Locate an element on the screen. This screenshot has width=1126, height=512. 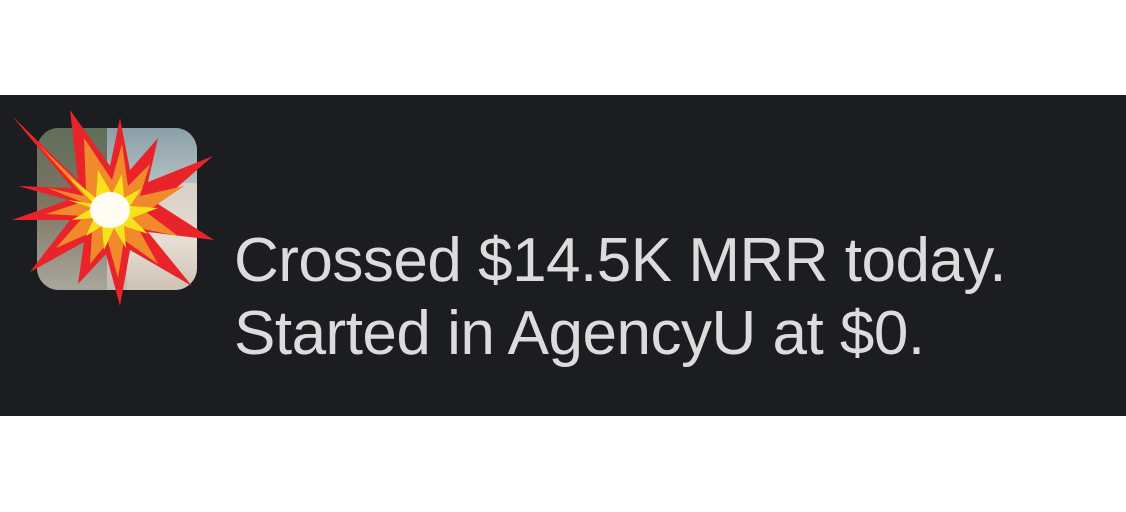
message-line-1: Crossed $14.5K MRR today. is located at coordinates (620, 260).